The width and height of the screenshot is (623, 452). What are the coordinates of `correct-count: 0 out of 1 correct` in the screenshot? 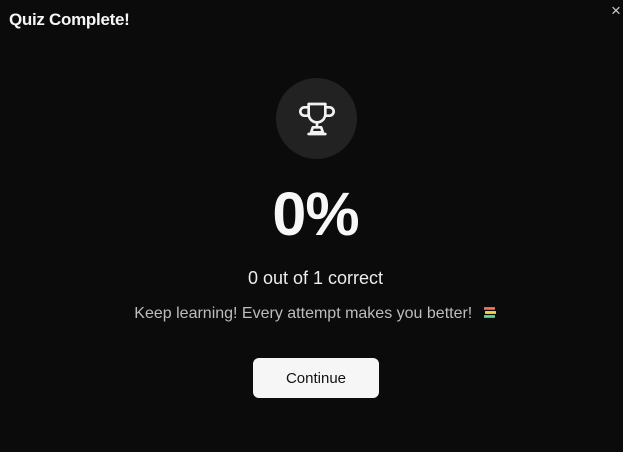 It's located at (315, 278).